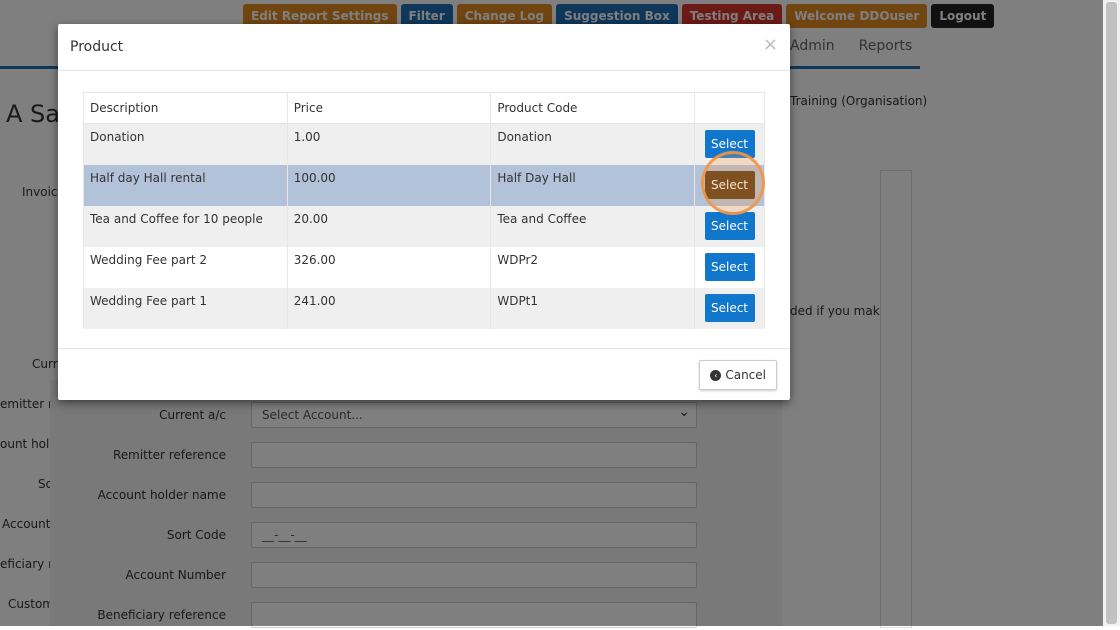 Image resolution: width=1120 pixels, height=630 pixels. I want to click on table-row: Wedding Fee part 2 326.00 WDPr2 Select, so click(424, 267).